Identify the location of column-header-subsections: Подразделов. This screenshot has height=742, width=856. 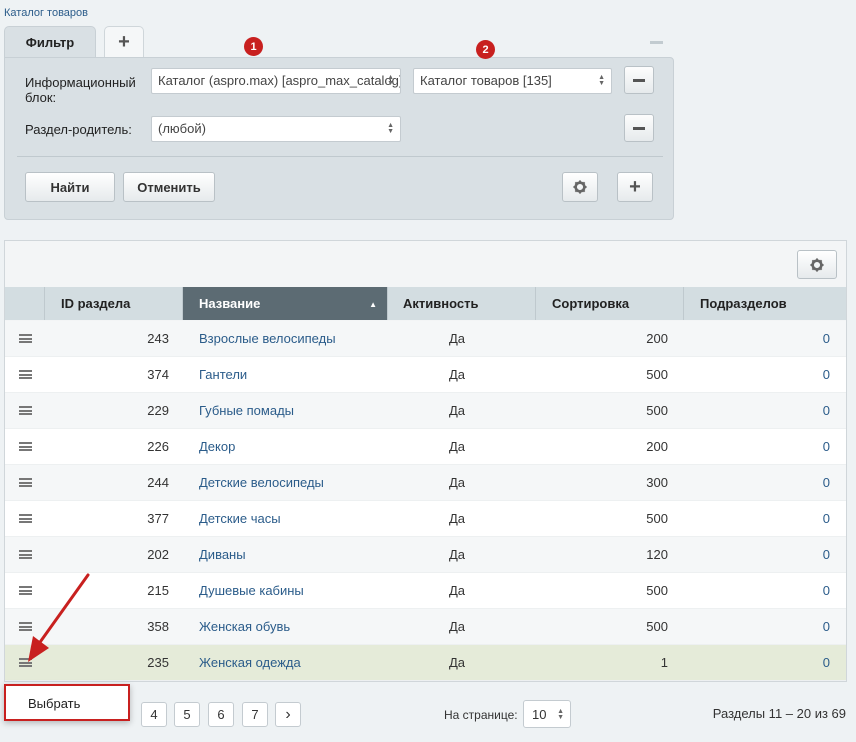
(765, 303).